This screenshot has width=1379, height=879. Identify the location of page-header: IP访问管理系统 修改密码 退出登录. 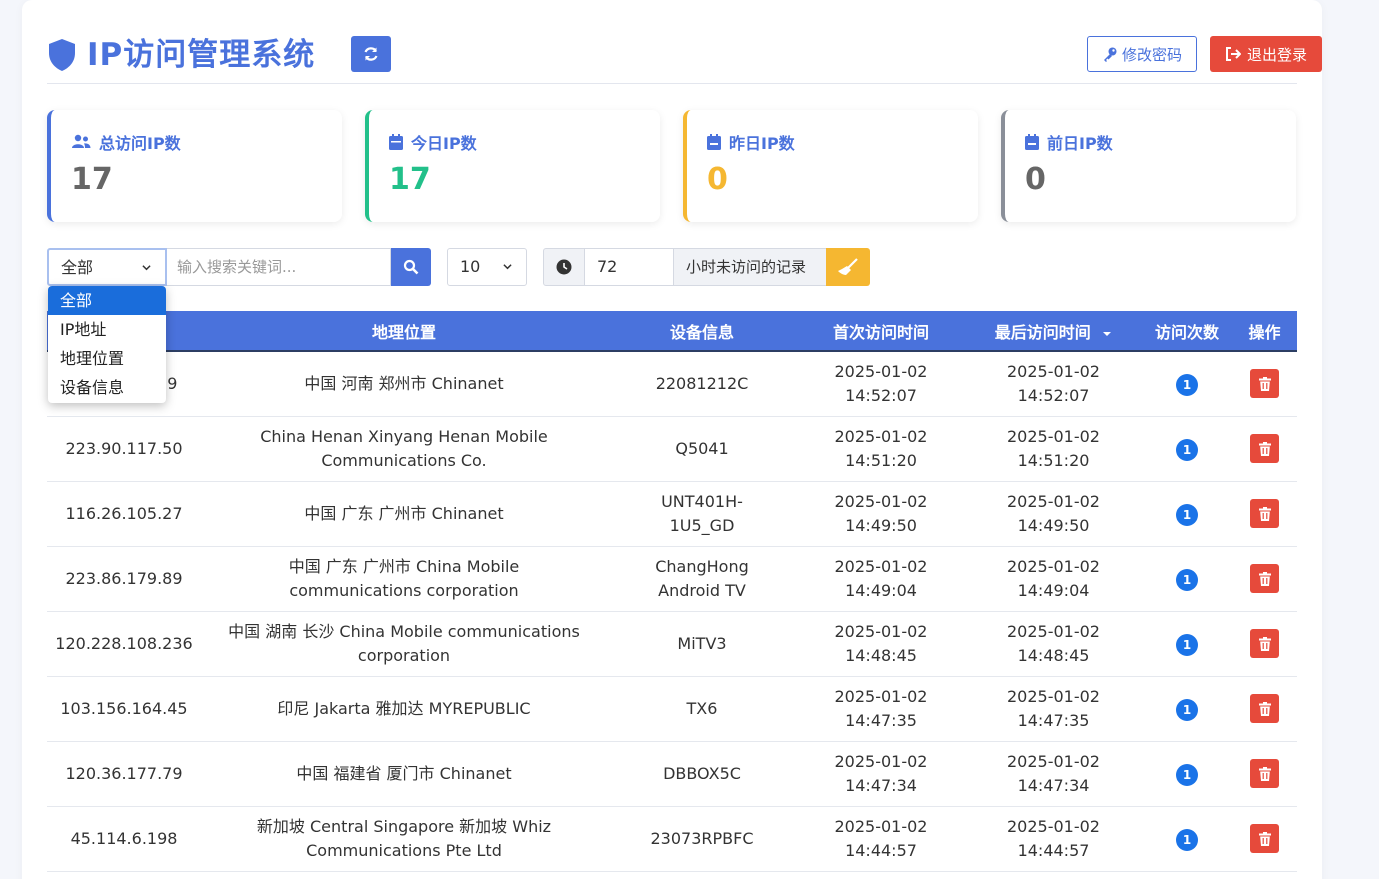
(684, 59).